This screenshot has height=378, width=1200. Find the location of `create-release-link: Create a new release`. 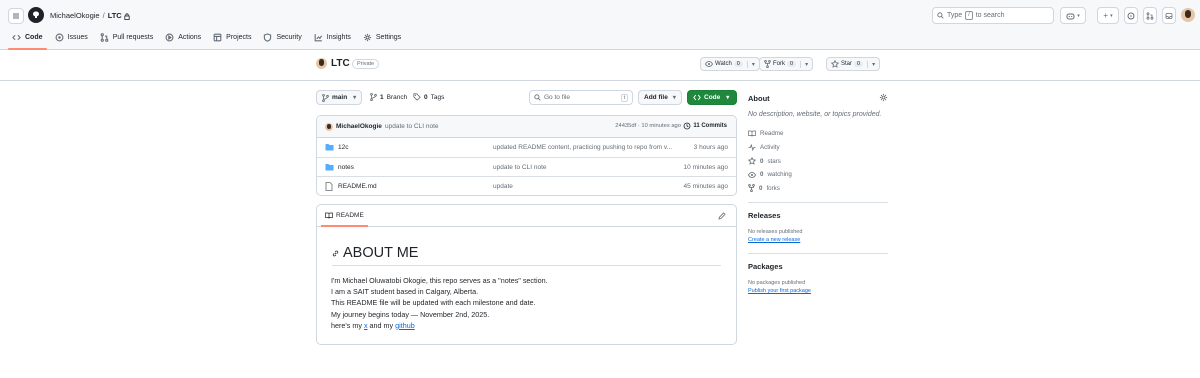

create-release-link: Create a new release is located at coordinates (774, 240).